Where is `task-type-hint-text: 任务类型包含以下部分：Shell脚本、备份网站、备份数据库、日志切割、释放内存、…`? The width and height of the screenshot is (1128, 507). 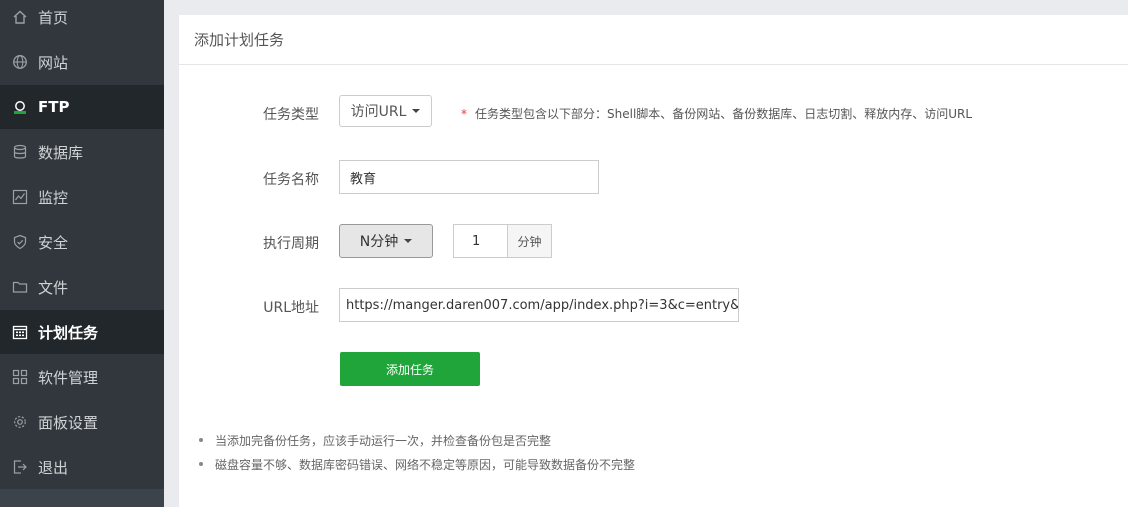 task-type-hint-text: 任务类型包含以下部分：Shell脚本、备份网站、备份数据库、日志切割、释放内存、… is located at coordinates (724, 114).